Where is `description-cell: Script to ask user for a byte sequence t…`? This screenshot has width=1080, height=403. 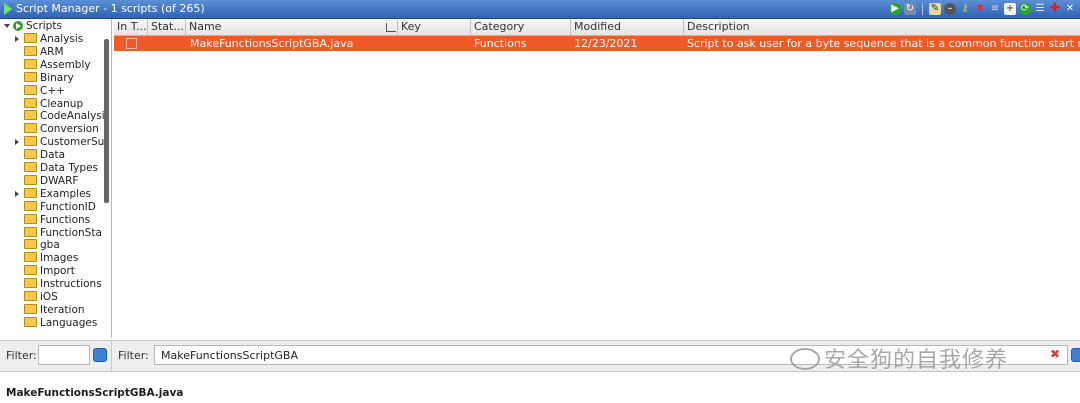
description-cell: Script to ask user for a byte sequence t… is located at coordinates (883, 43).